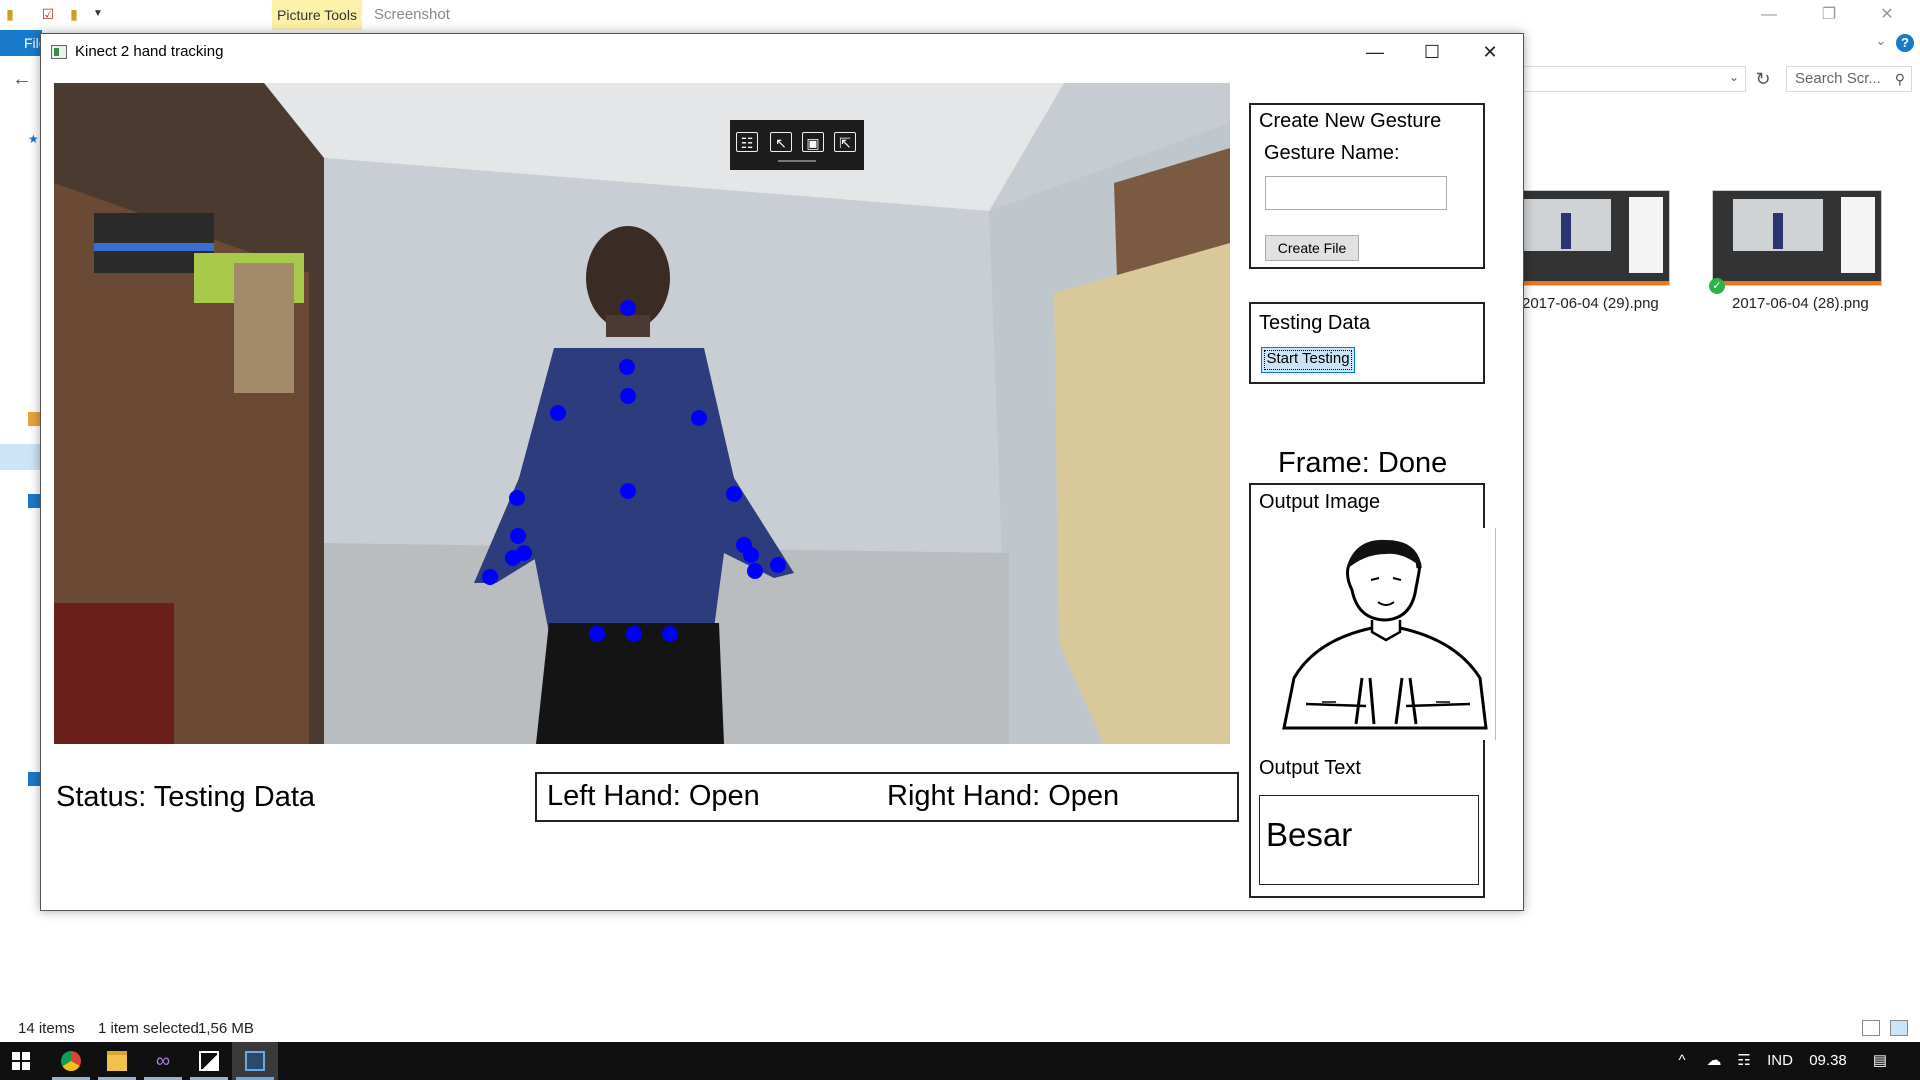  Describe the element at coordinates (1590, 303) in the screenshot. I see `file-name: 2017-06-04 (29).png` at that location.